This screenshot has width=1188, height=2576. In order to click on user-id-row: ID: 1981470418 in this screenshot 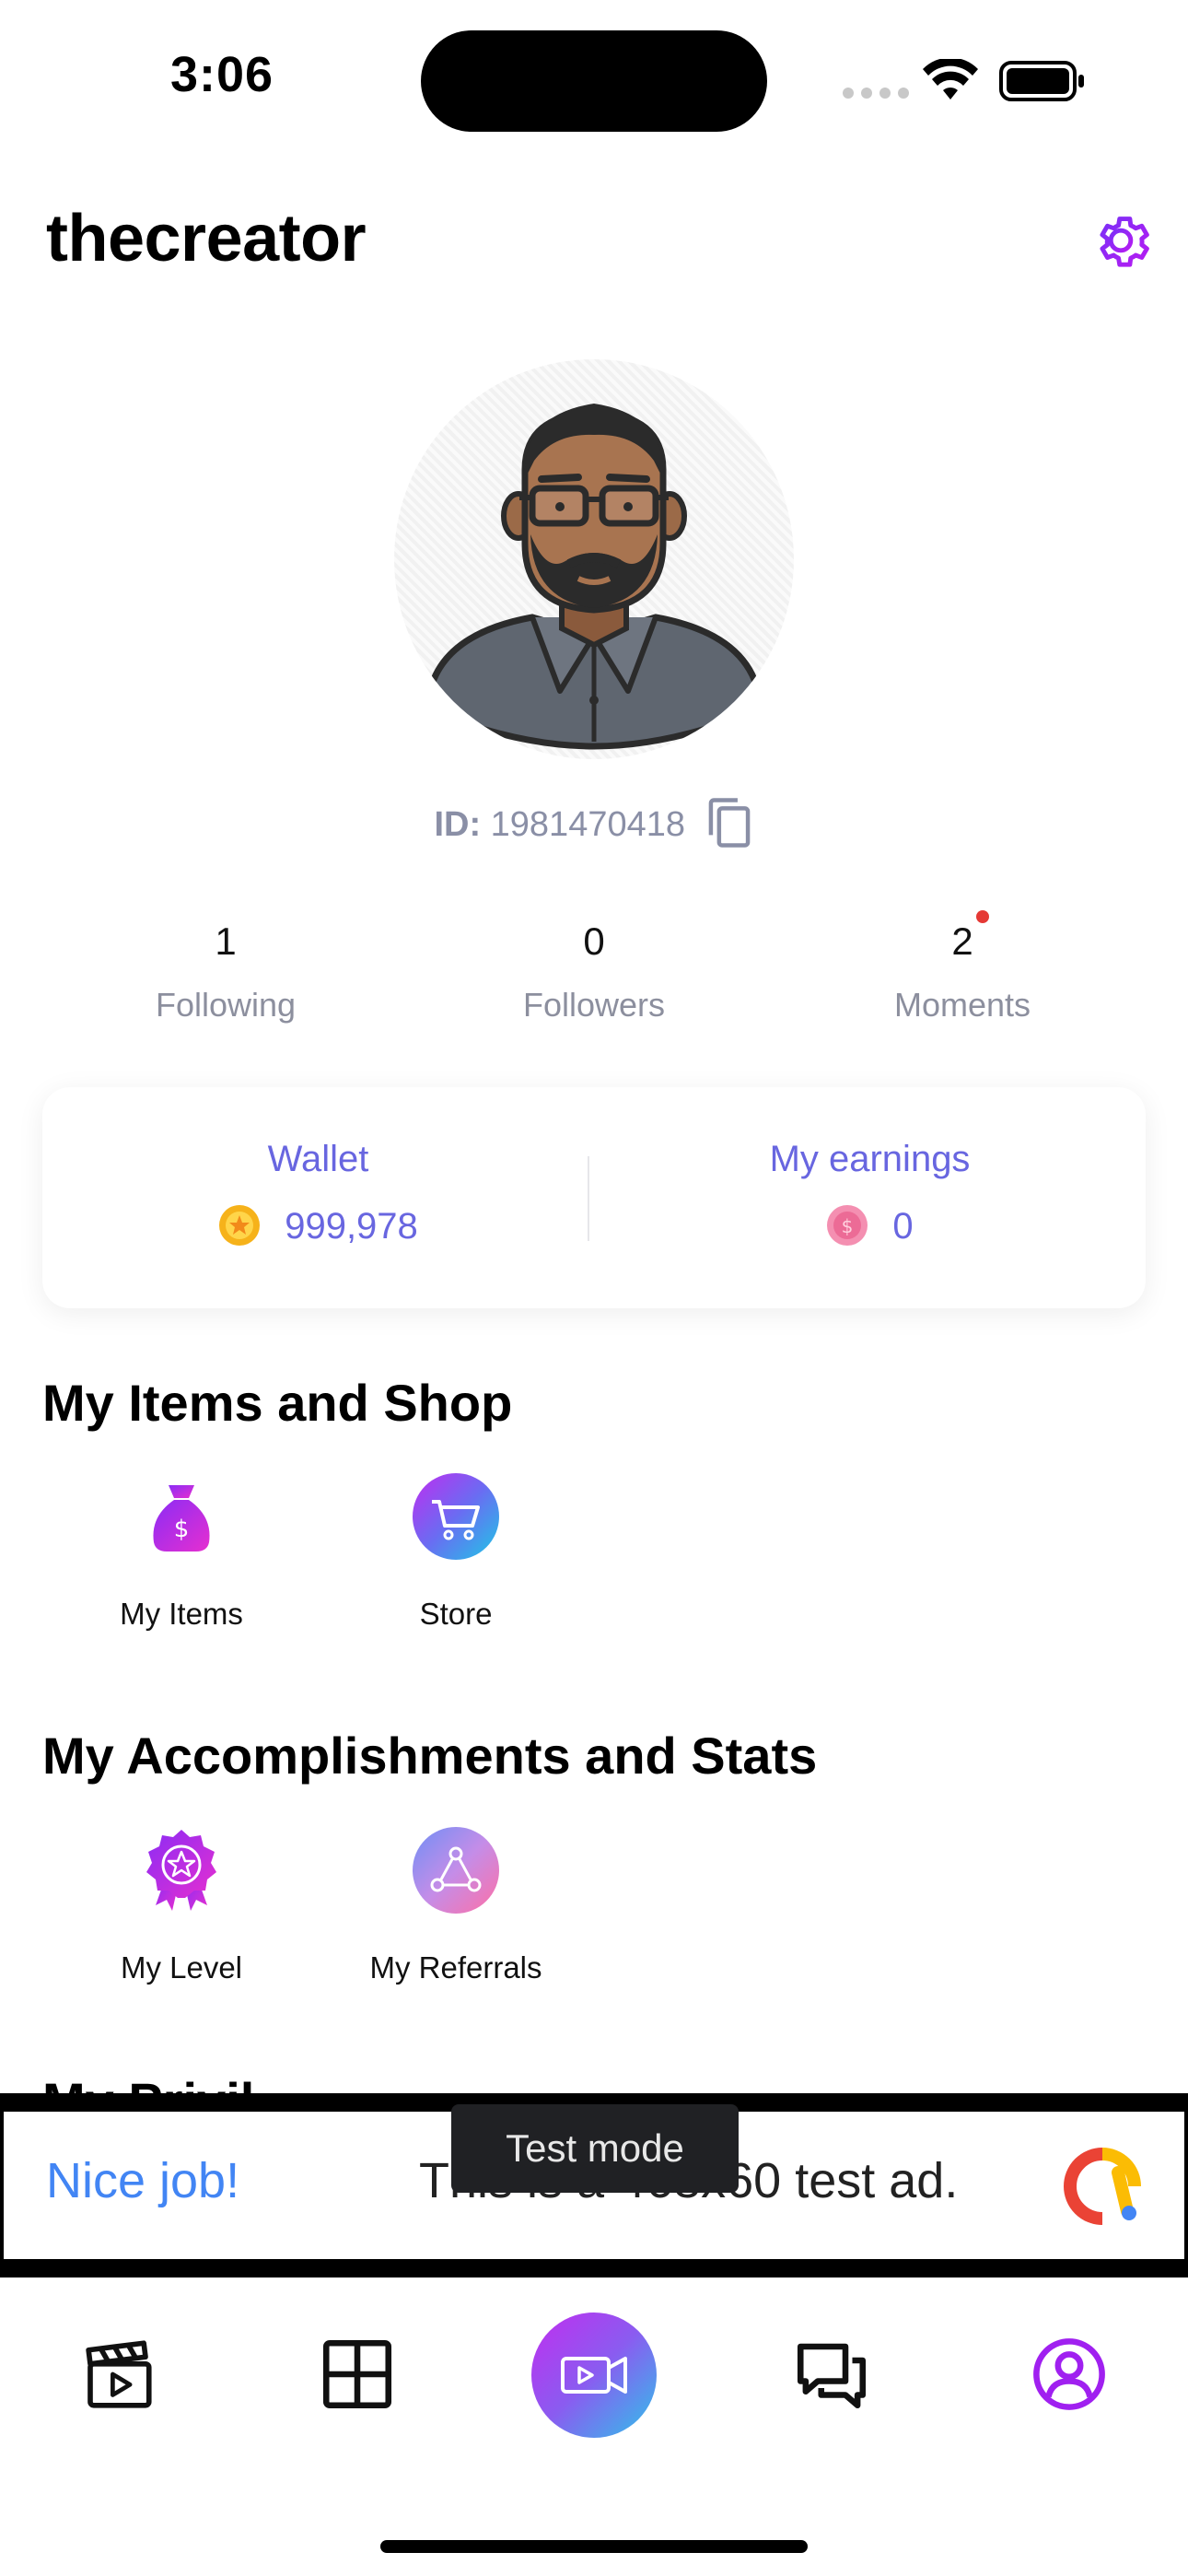, I will do `click(594, 825)`.